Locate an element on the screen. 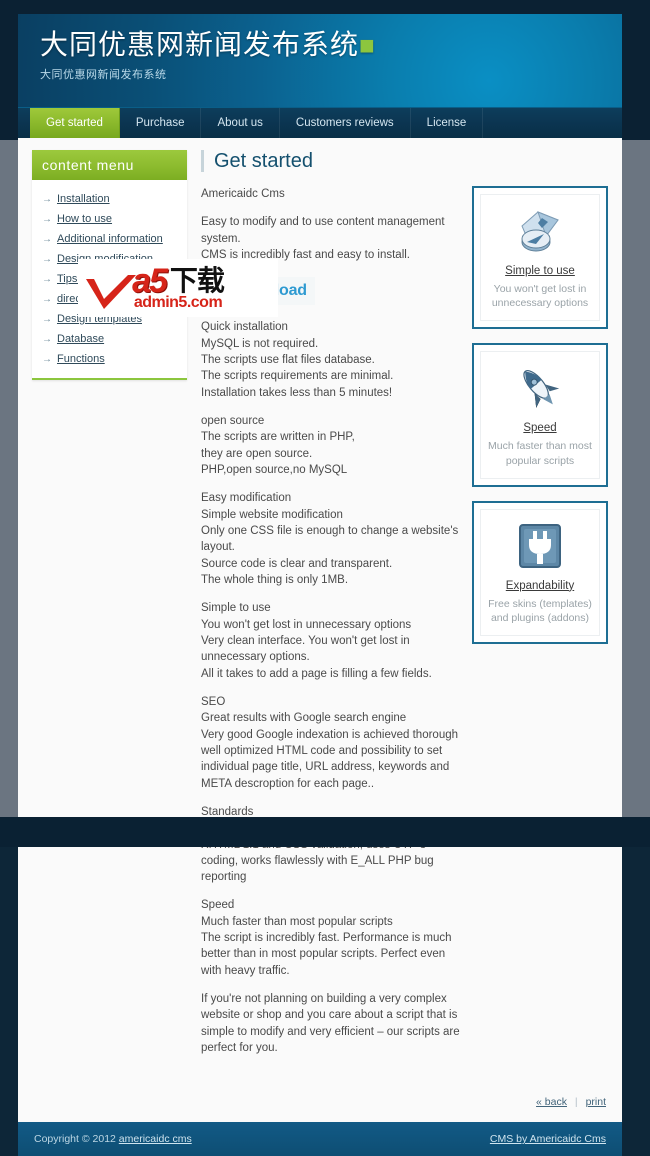  sidebar-item-how-to-use: How to use is located at coordinates (84, 219).